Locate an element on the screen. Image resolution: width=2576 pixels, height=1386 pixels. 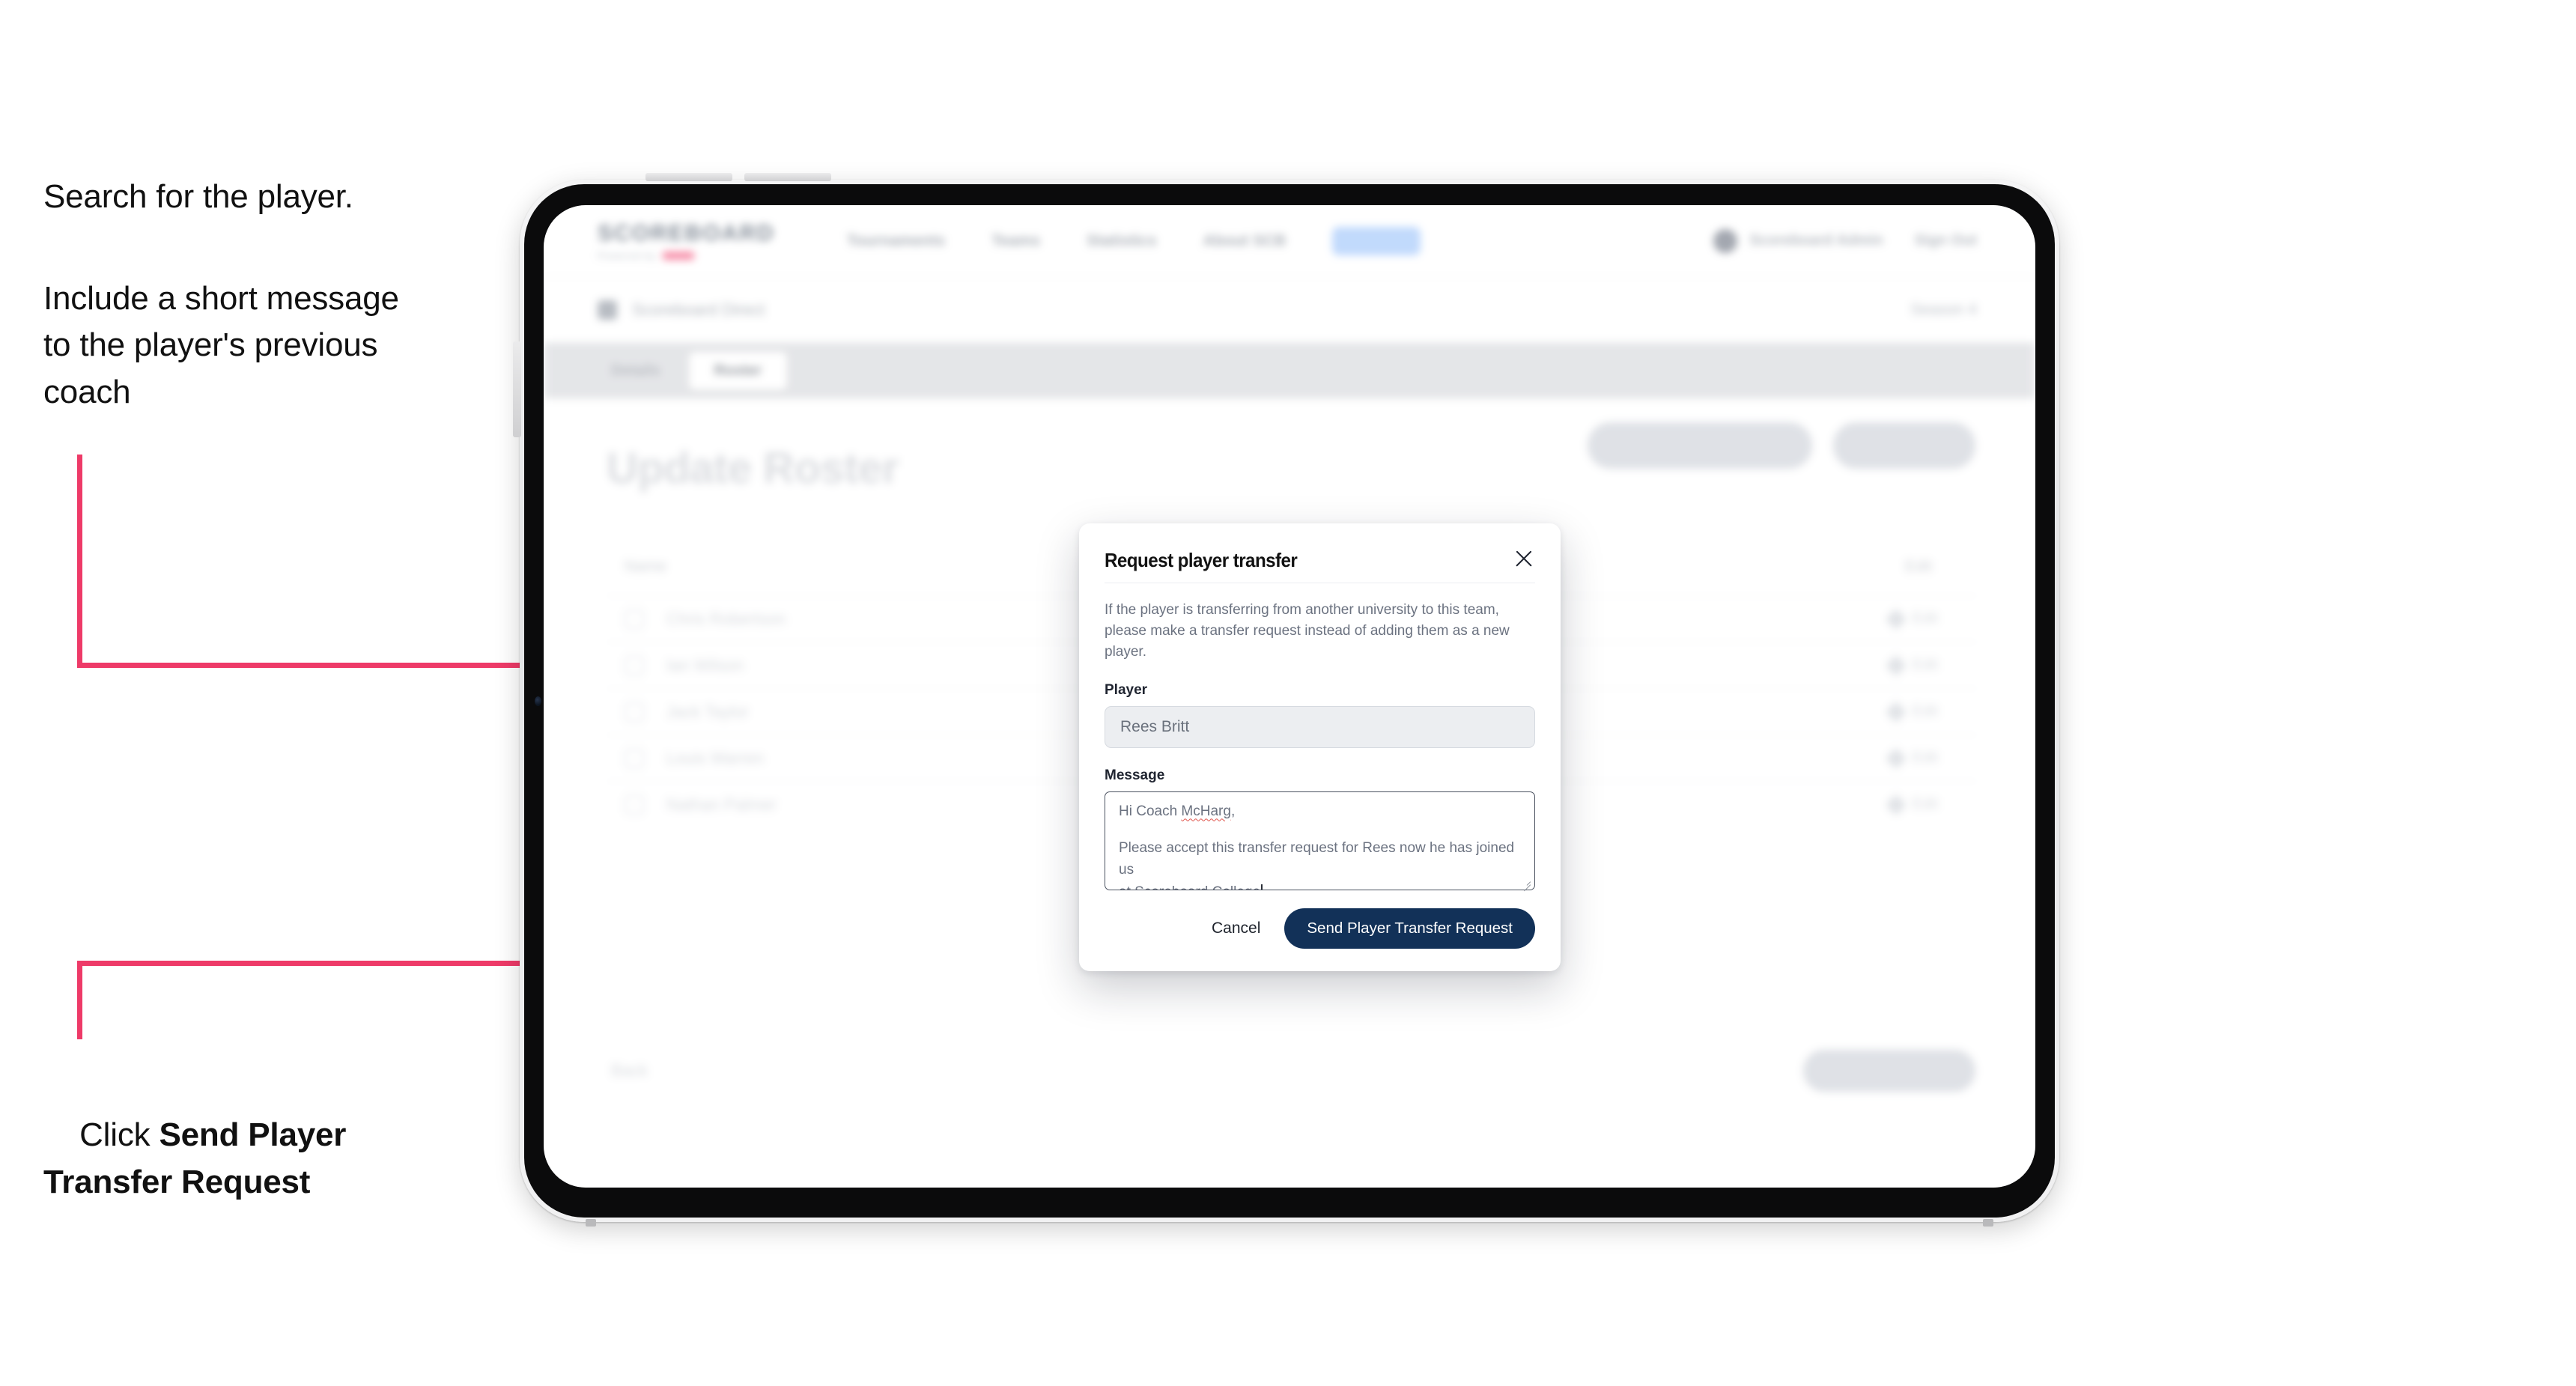
callout-line-bottom-vertical-left is located at coordinates (79, 1000).